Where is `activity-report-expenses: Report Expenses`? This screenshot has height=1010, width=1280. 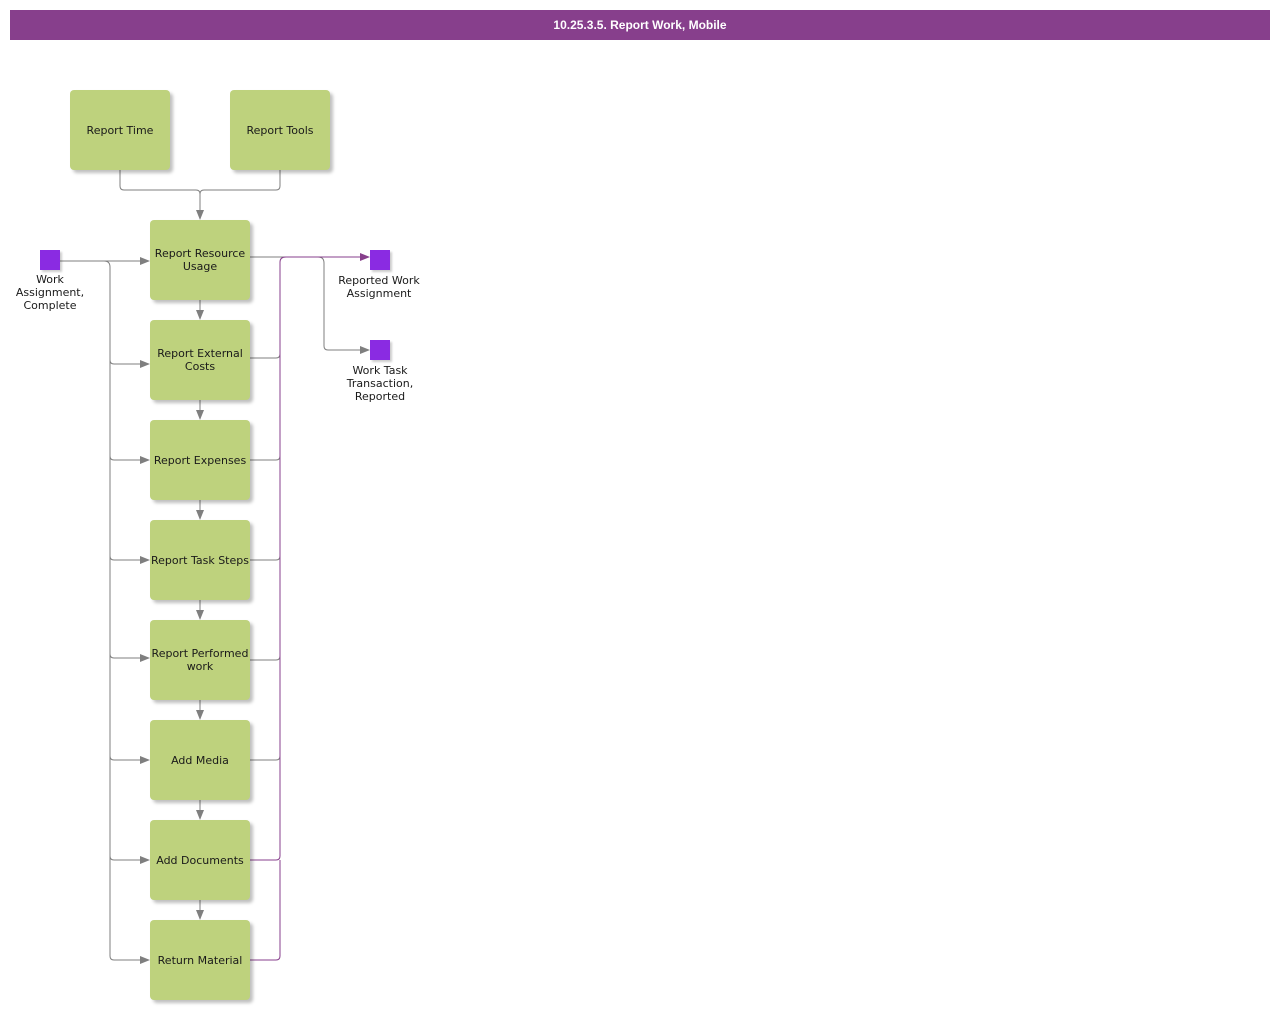
activity-report-expenses: Report Expenses is located at coordinates (200, 460).